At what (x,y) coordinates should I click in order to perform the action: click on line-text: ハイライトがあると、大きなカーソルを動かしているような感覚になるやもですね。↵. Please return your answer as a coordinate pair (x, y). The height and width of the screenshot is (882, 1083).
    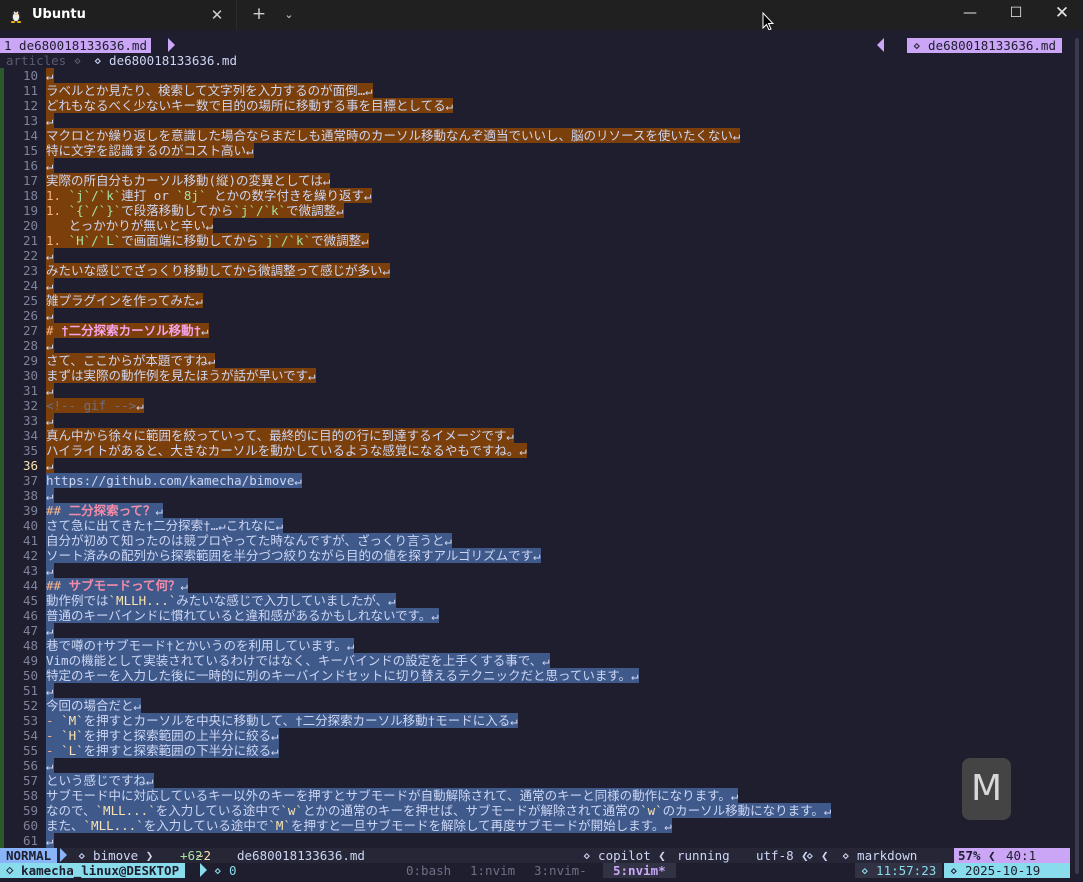
    Looking at the image, I should click on (286, 450).